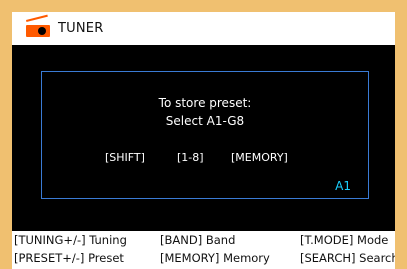 This screenshot has width=407, height=269. I want to click on search-hint: [SEARCH] Search, so click(347, 258).